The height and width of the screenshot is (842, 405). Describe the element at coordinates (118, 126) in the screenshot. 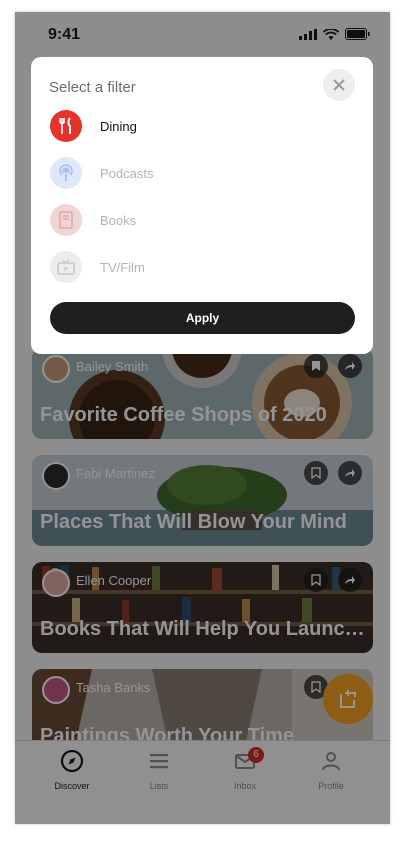

I see `option-label: Dining` at that location.